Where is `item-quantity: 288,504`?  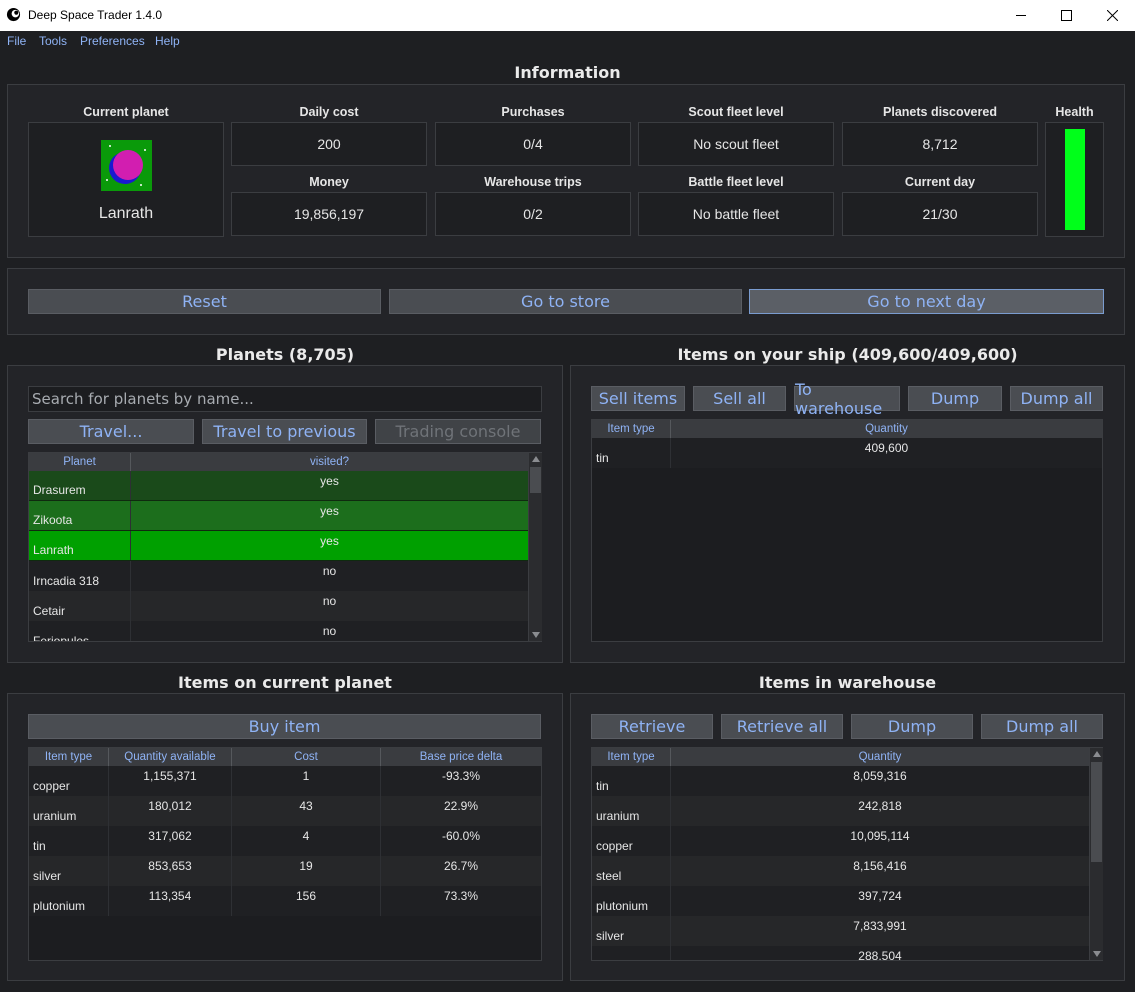 item-quantity: 288,504 is located at coordinates (880, 954).